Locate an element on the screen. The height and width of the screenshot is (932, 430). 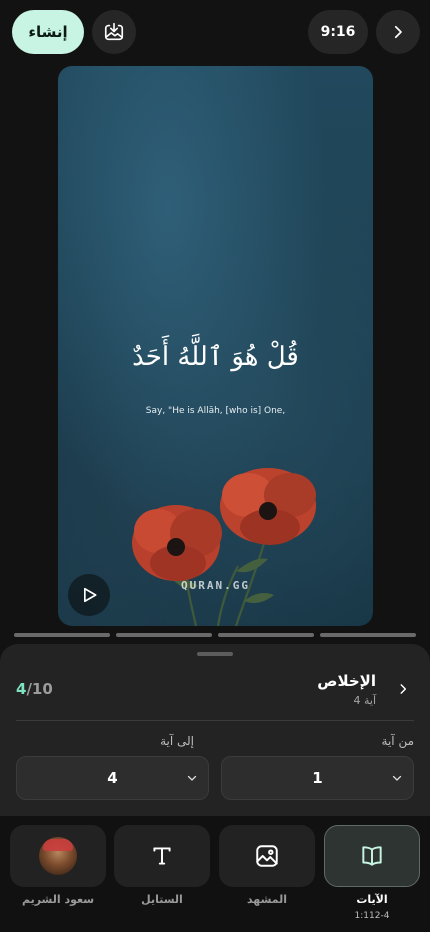
progress-segments is located at coordinates (215, 635).